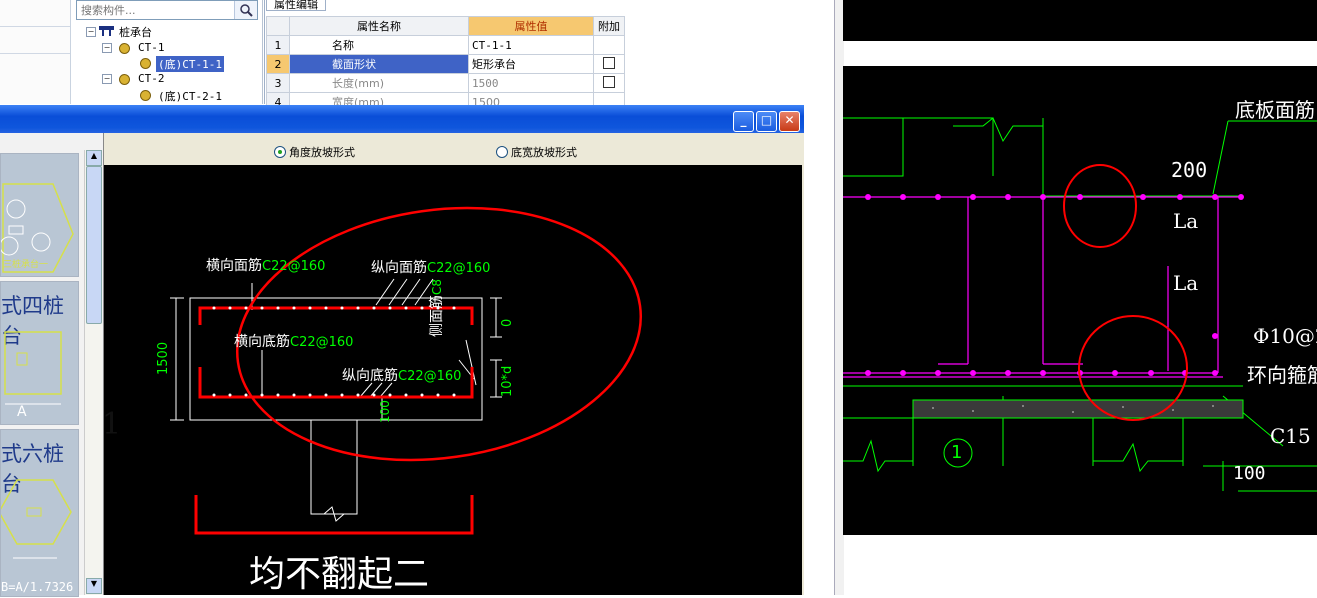 The image size is (1317, 598). What do you see at coordinates (531, 26) in the screenshot?
I see `header-cell: 属性值` at bounding box center [531, 26].